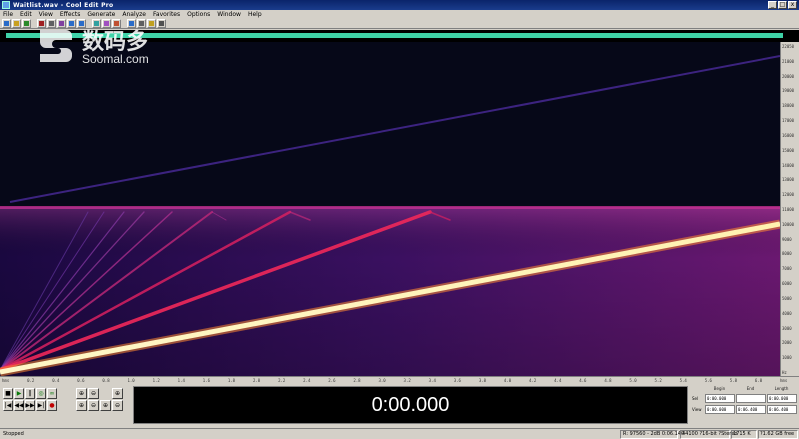 This screenshot has width=799, height=439. I want to click on time-tick-label: 3.2, so click(407, 380).